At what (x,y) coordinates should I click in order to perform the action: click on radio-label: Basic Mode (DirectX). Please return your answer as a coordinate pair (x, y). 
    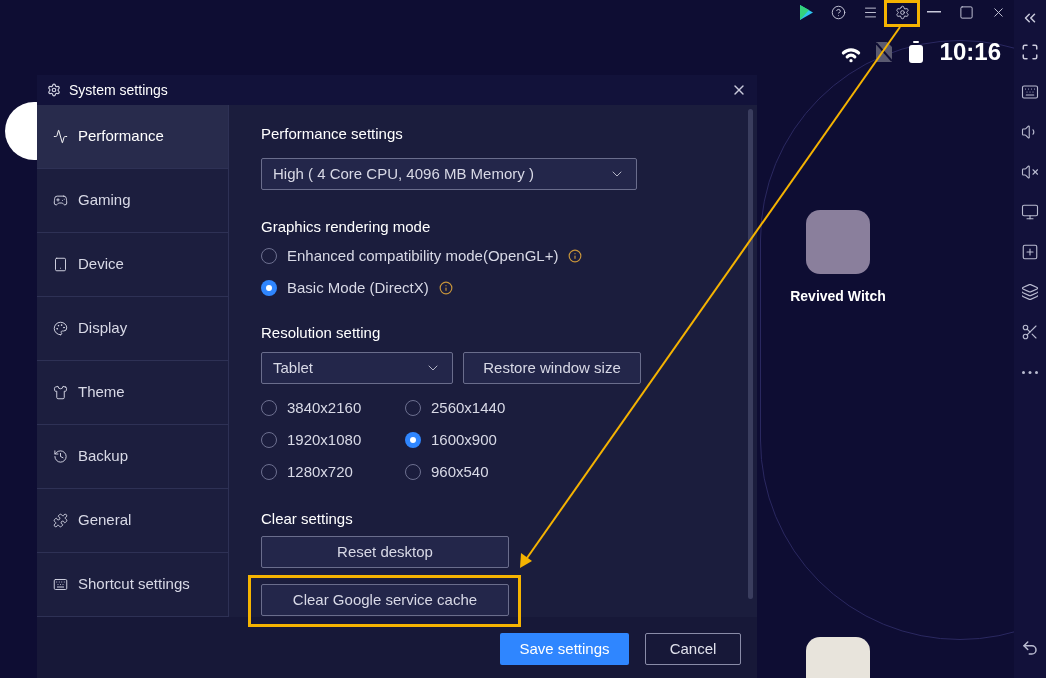
    Looking at the image, I should click on (358, 287).